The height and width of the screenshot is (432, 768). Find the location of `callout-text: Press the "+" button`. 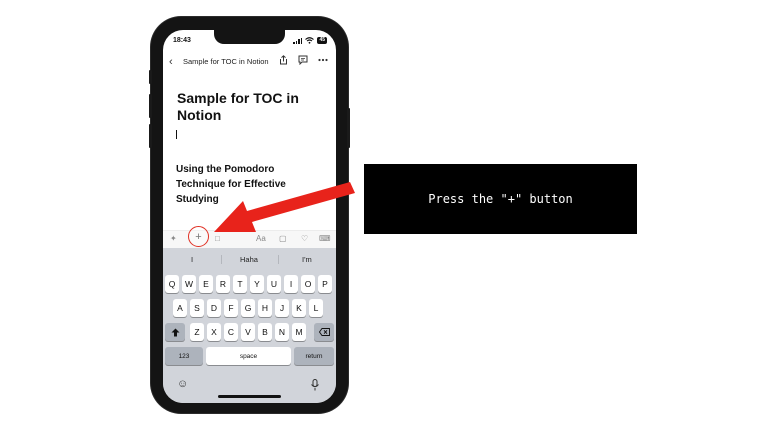

callout-text: Press the "+" button is located at coordinates (500, 199).